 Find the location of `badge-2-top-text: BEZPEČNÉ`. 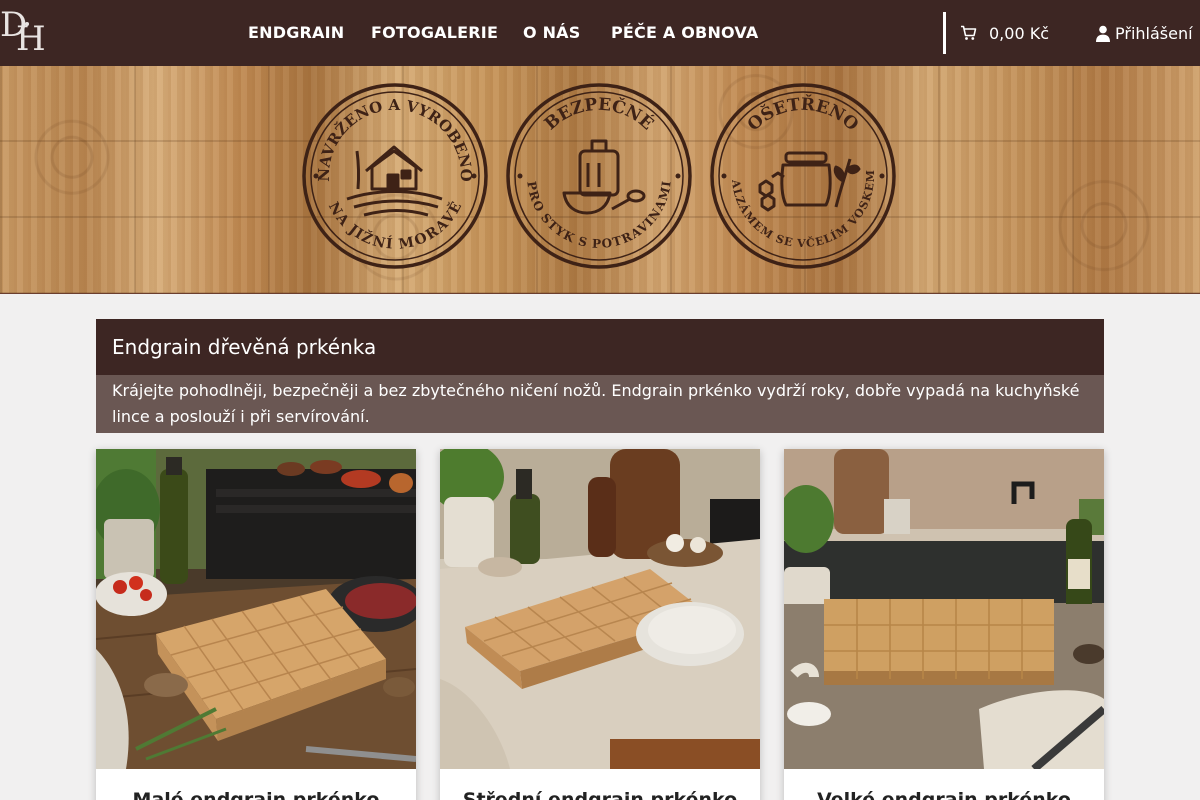

badge-2-top-text: BEZPEČNÉ is located at coordinates (599, 115).